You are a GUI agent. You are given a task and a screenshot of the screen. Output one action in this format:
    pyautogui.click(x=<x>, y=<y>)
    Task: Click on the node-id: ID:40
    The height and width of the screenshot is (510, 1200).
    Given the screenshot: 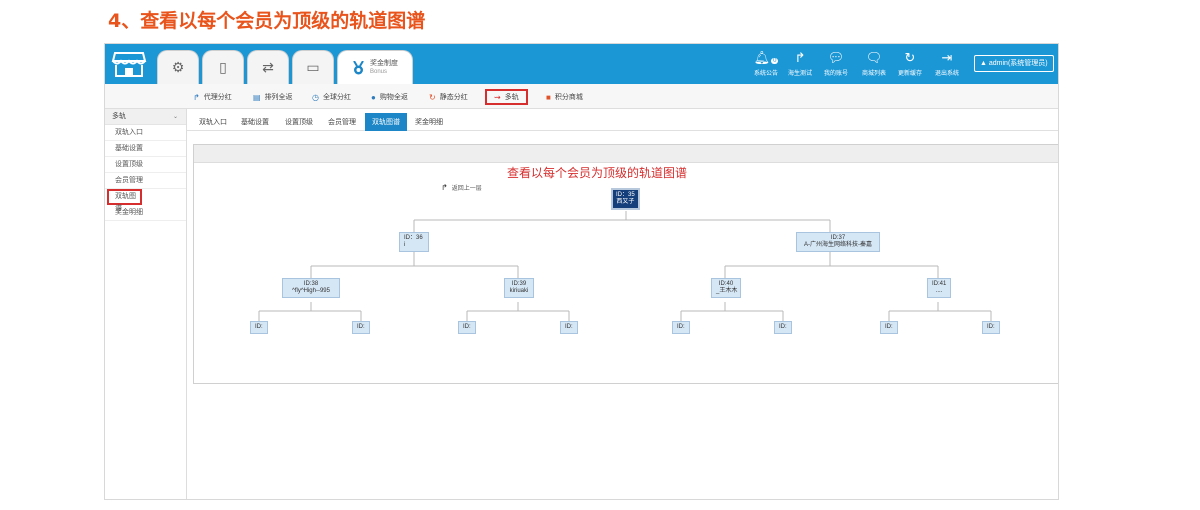 What is the action you would take?
    pyautogui.click(x=726, y=284)
    